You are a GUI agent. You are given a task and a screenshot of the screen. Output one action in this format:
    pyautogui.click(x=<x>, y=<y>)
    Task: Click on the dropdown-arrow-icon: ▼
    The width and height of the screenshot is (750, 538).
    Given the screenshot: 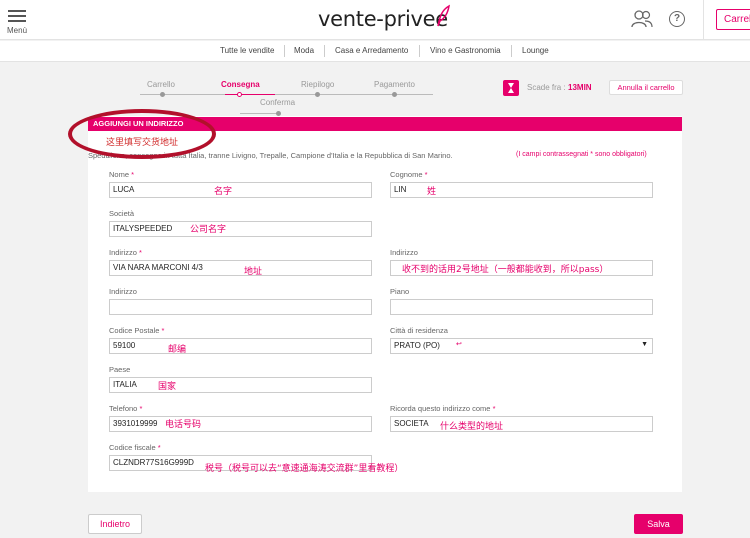 What is the action you would take?
    pyautogui.click(x=644, y=344)
    